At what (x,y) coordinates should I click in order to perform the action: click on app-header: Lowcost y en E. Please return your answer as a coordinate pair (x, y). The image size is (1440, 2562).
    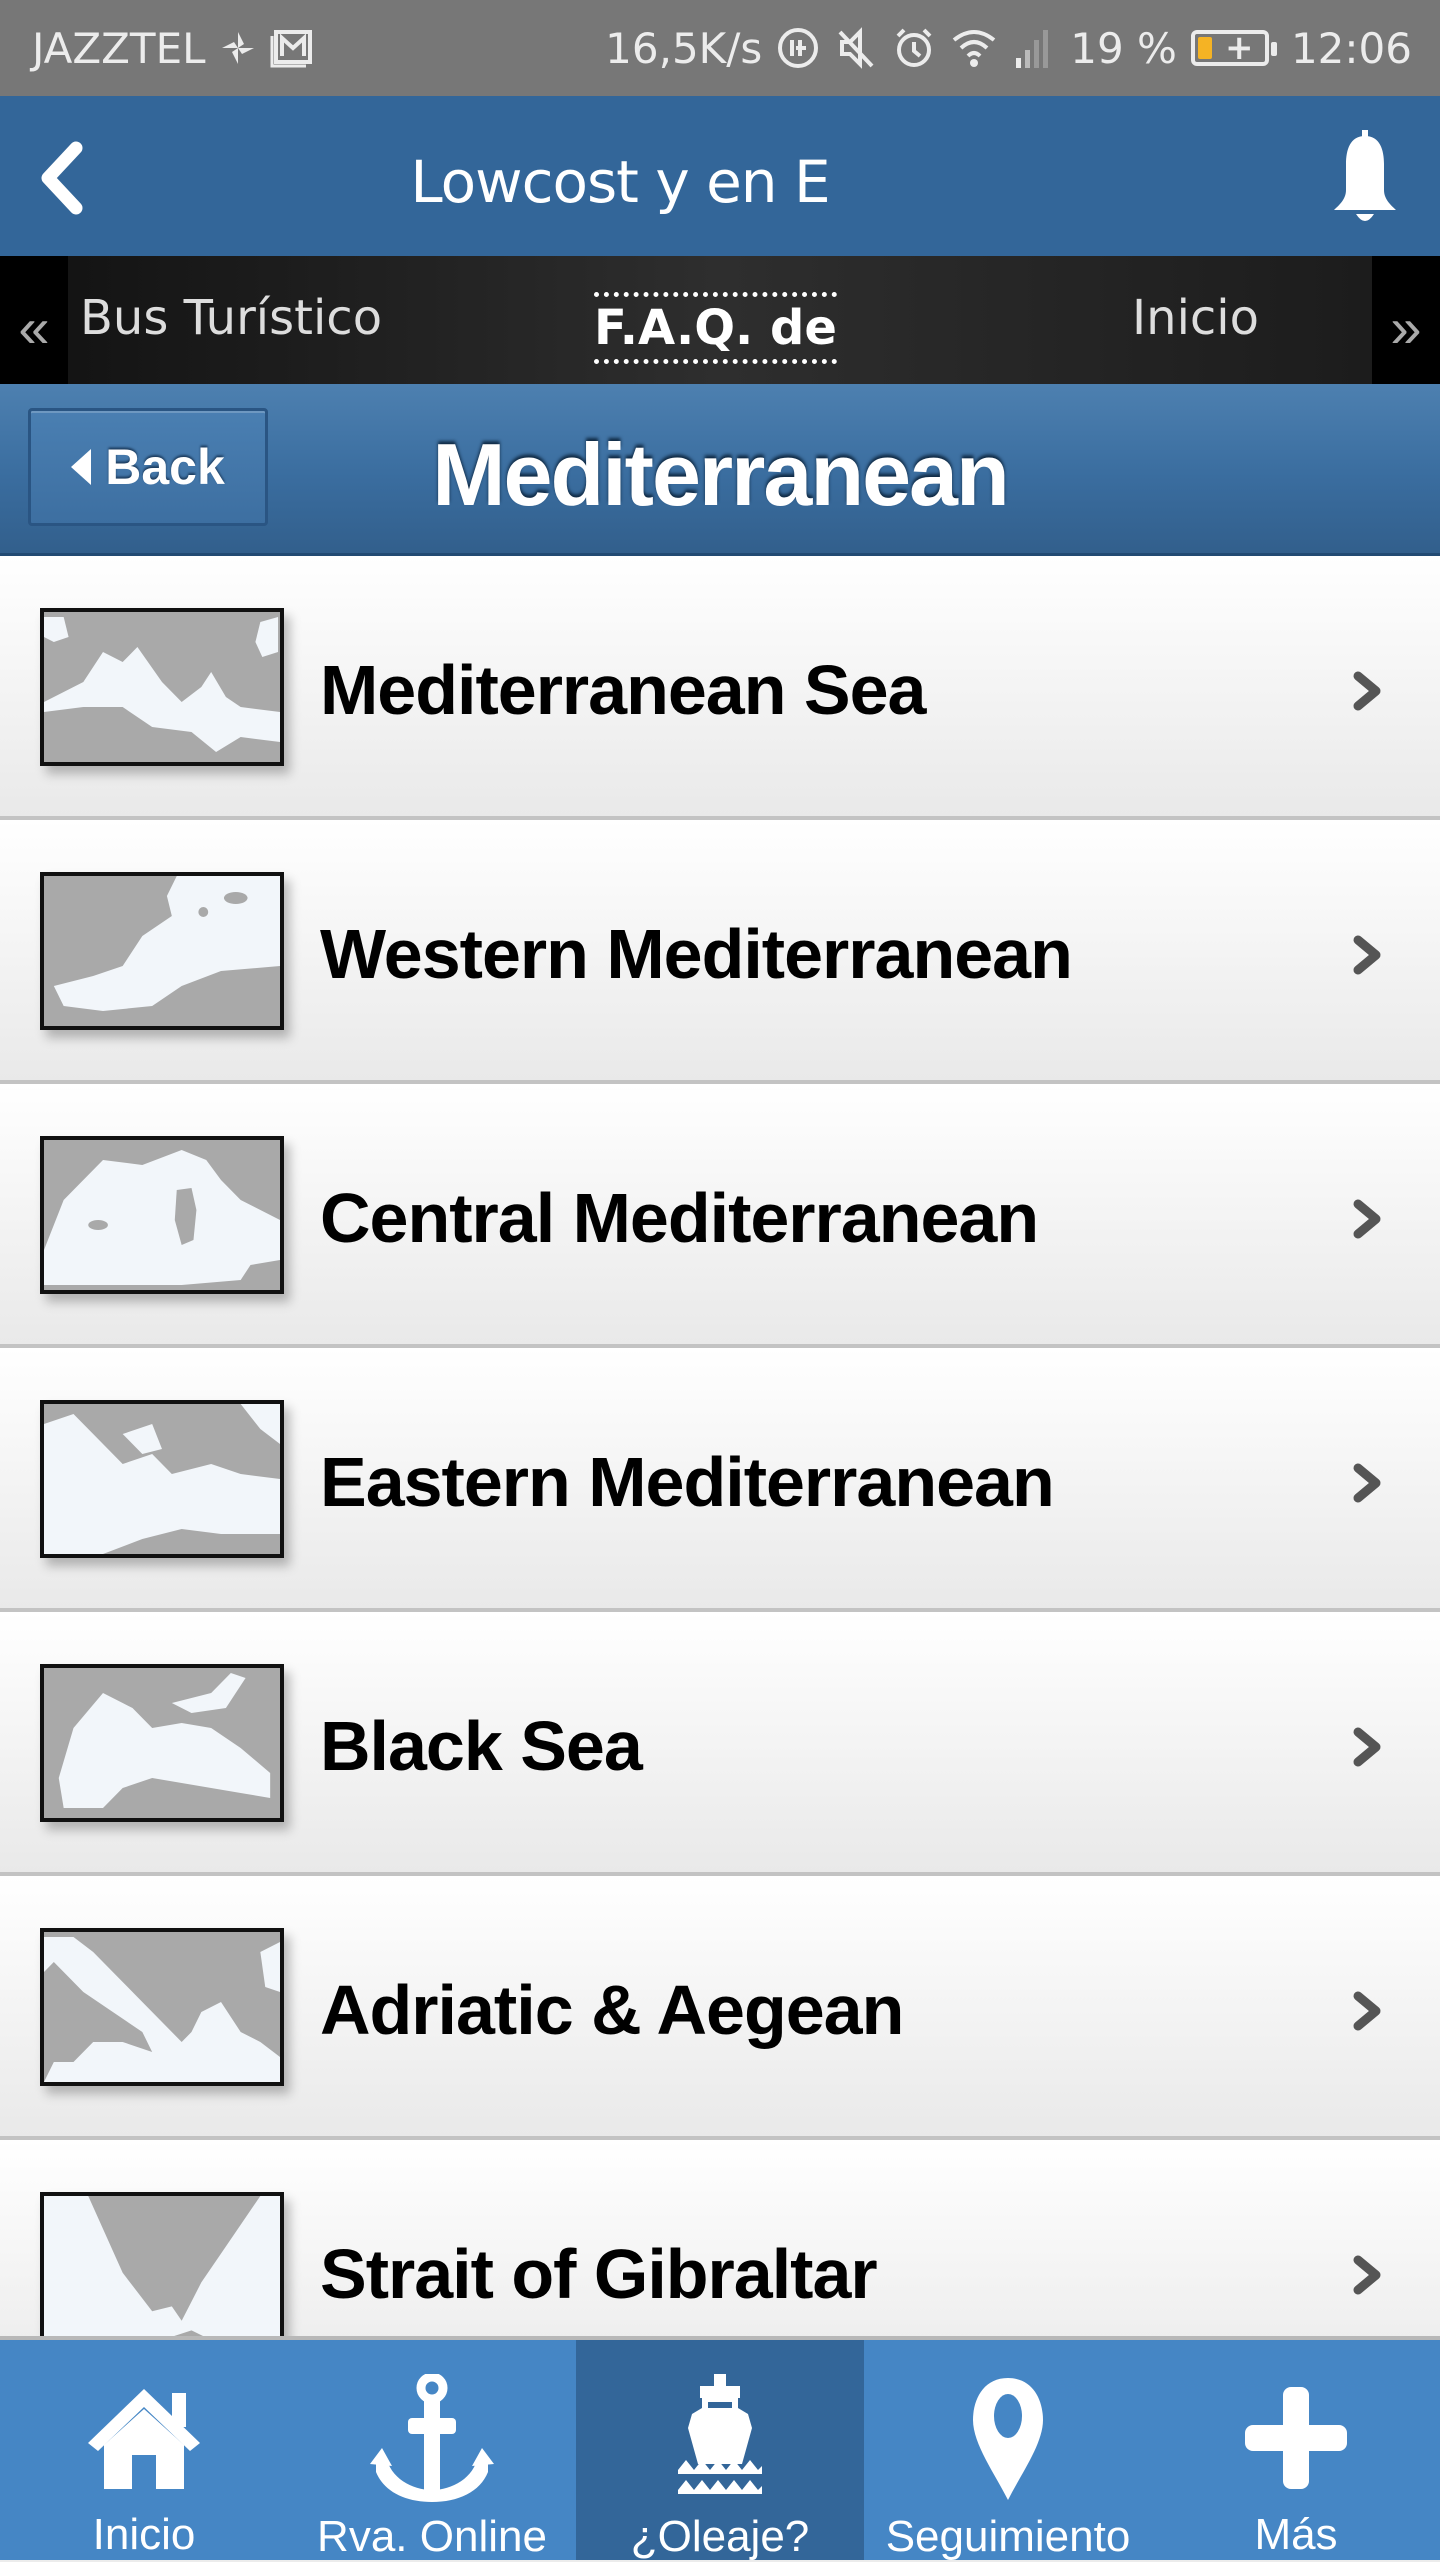
    Looking at the image, I should click on (720, 176).